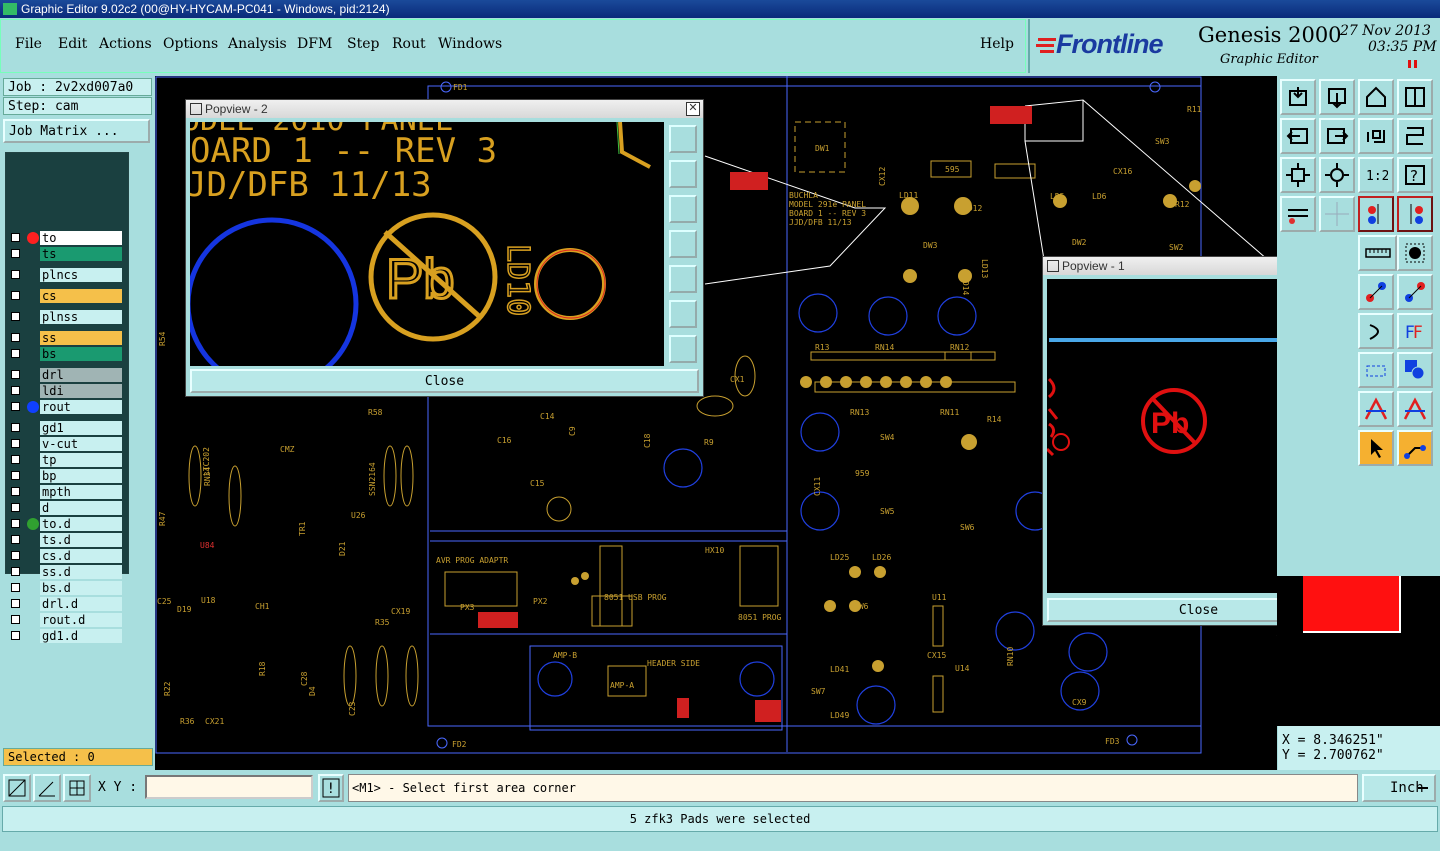 This screenshot has width=1440, height=851. Describe the element at coordinates (997, 44) in the screenshot. I see `menu-help: Help` at that location.